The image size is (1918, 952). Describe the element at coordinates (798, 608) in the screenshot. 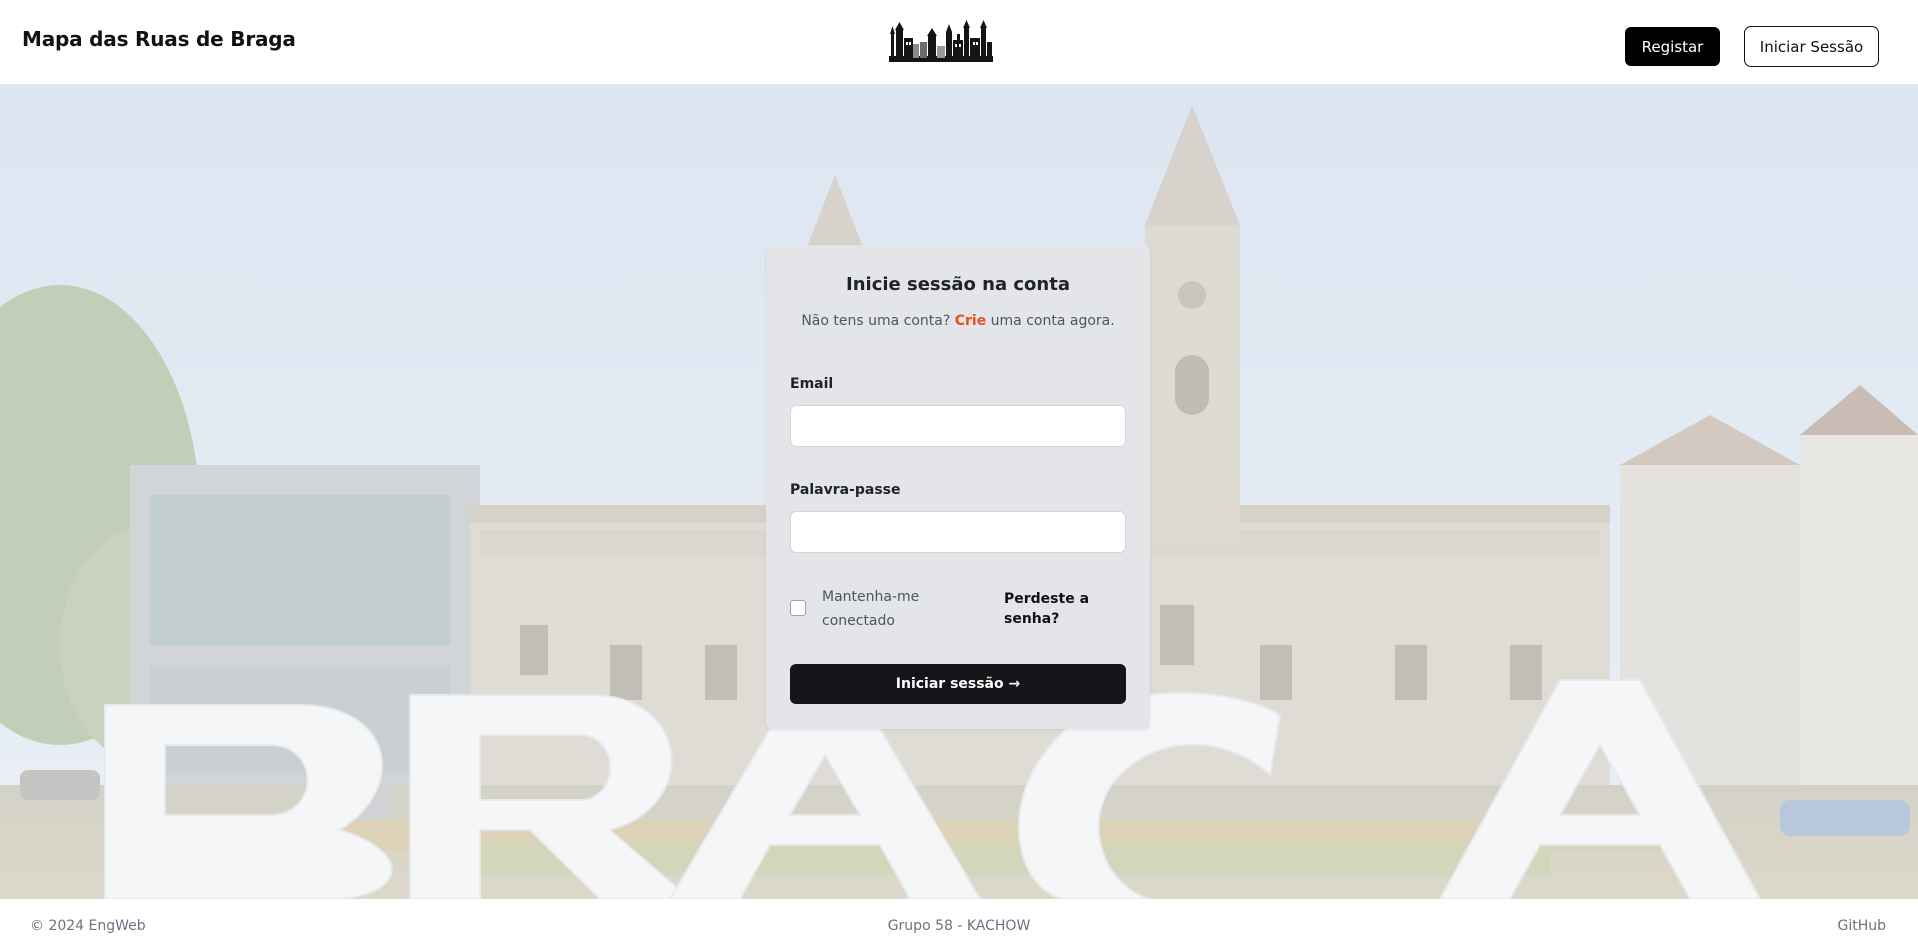

I see `remember-me-checkbox` at that location.